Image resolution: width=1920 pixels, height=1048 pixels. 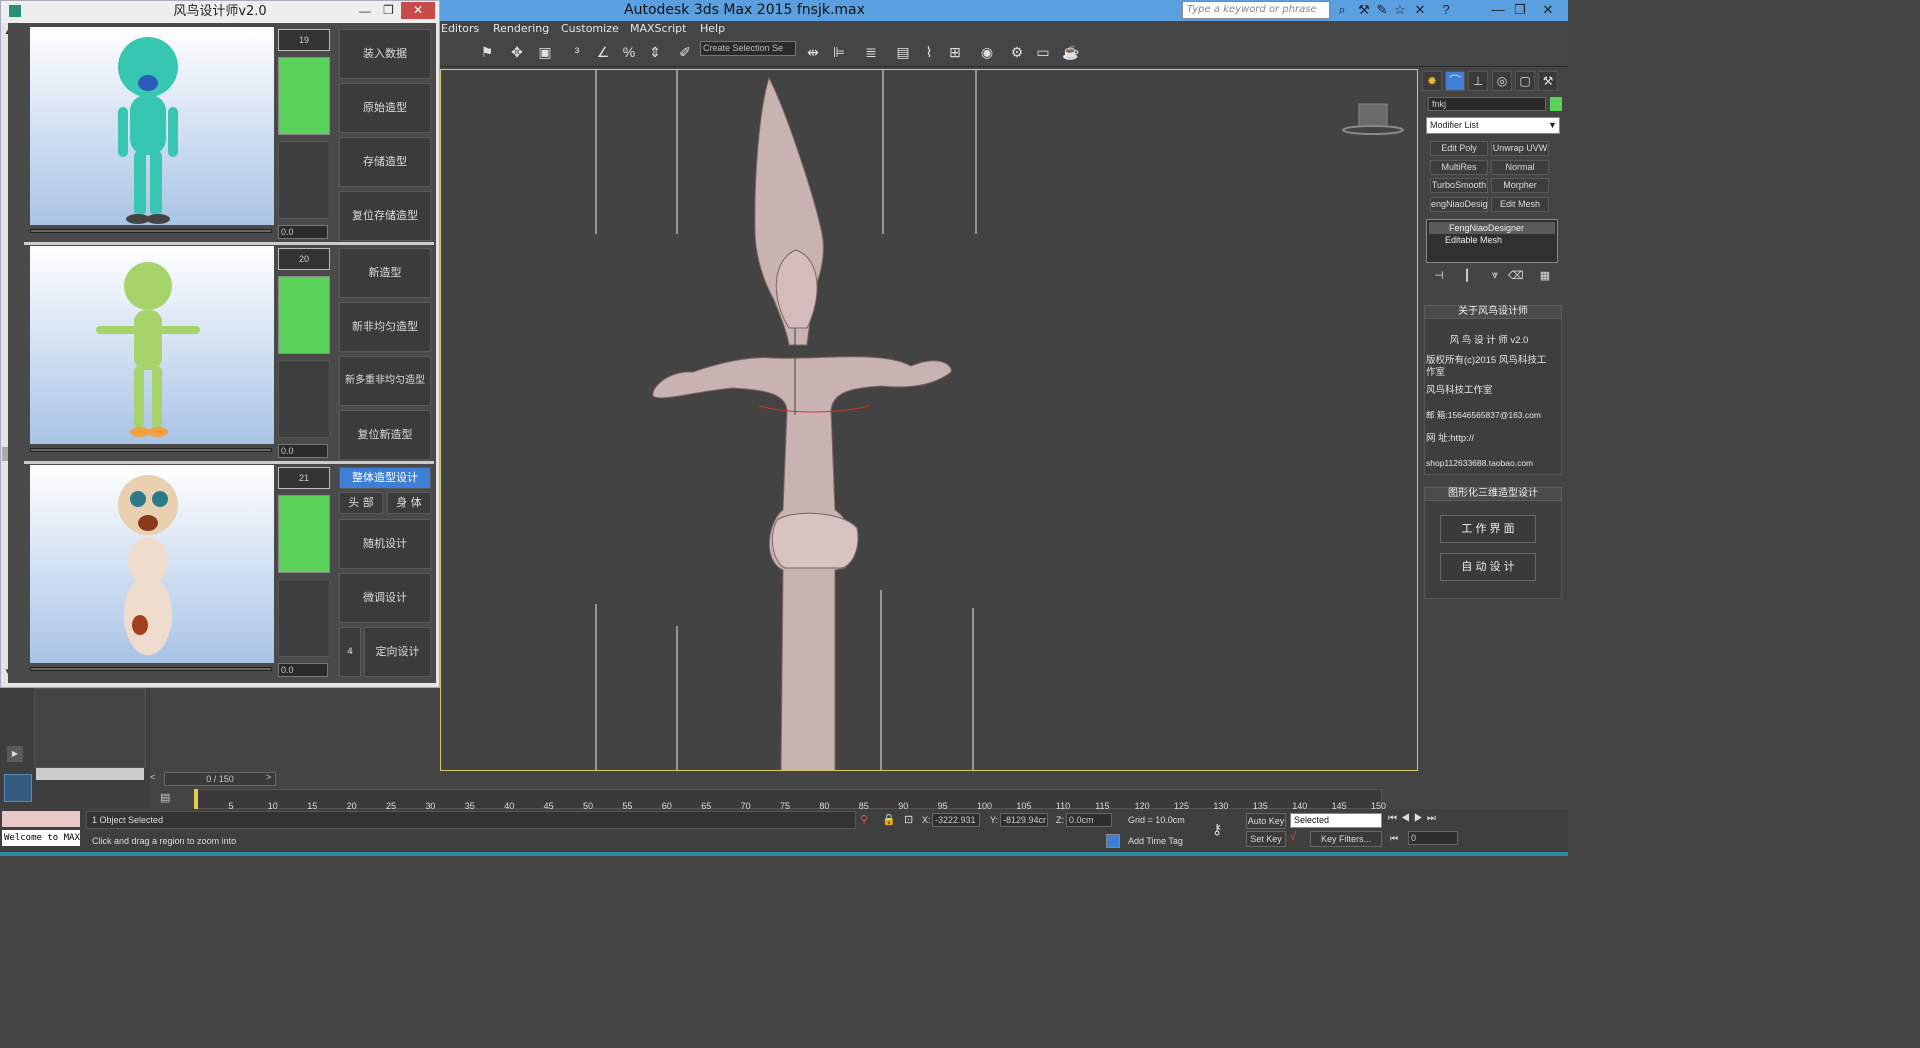 What do you see at coordinates (1459, 204) in the screenshot?
I see `modifier-fengniao-button: engNiaoDesign` at bounding box center [1459, 204].